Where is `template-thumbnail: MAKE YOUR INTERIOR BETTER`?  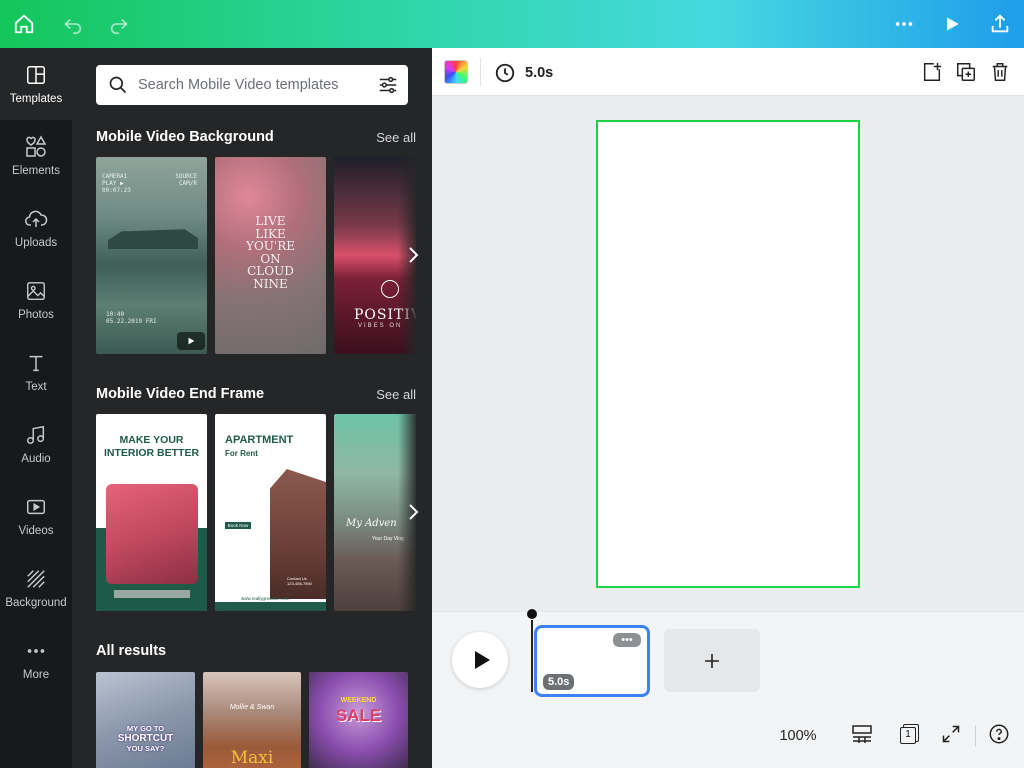
template-thumbnail: MAKE YOUR INTERIOR BETTER is located at coordinates (151, 512).